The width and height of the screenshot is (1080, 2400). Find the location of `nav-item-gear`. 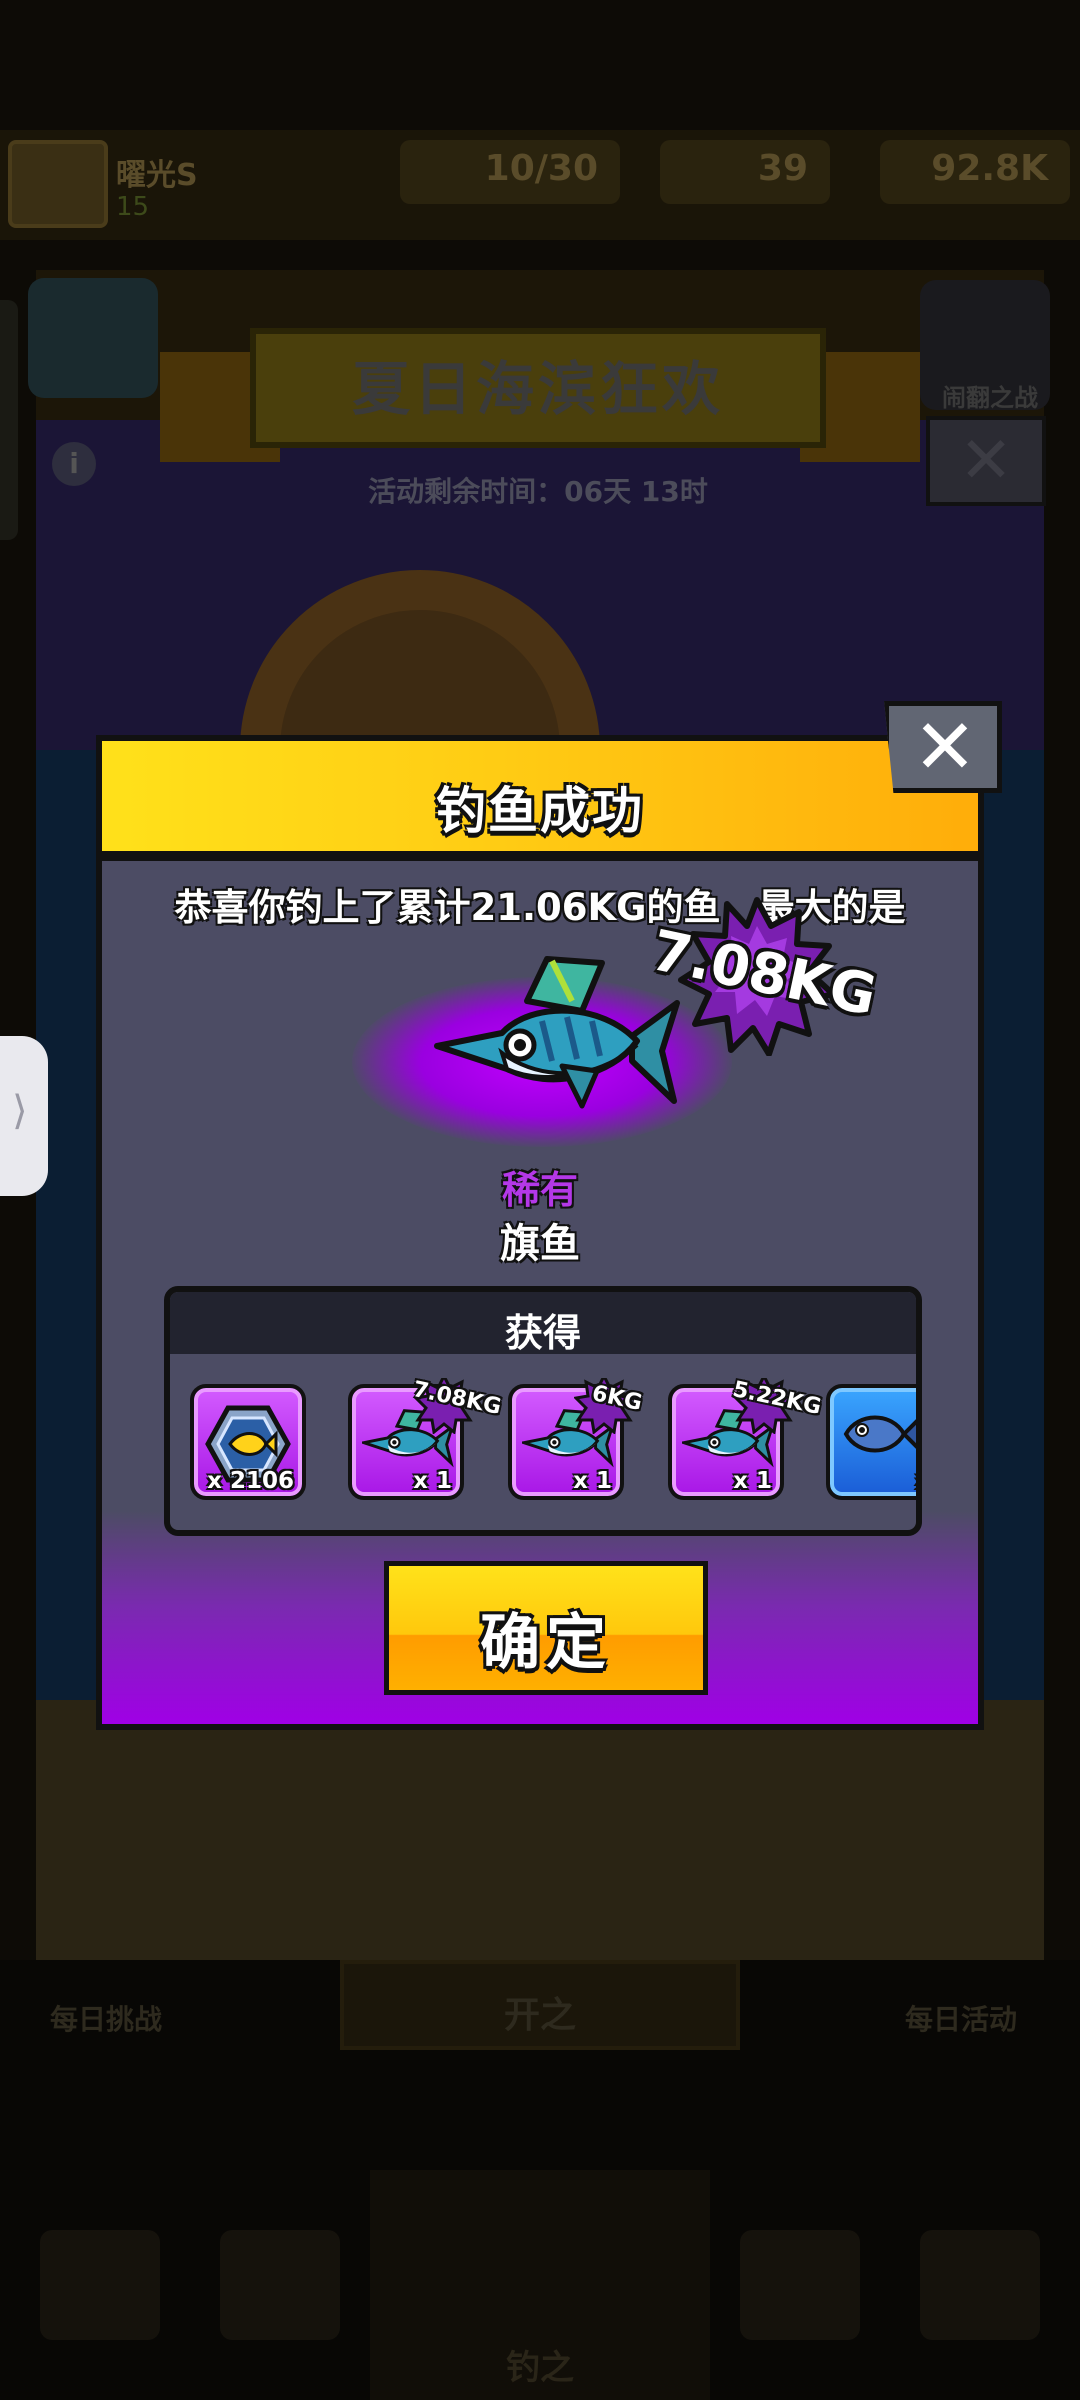

nav-item-gear is located at coordinates (280, 2285).